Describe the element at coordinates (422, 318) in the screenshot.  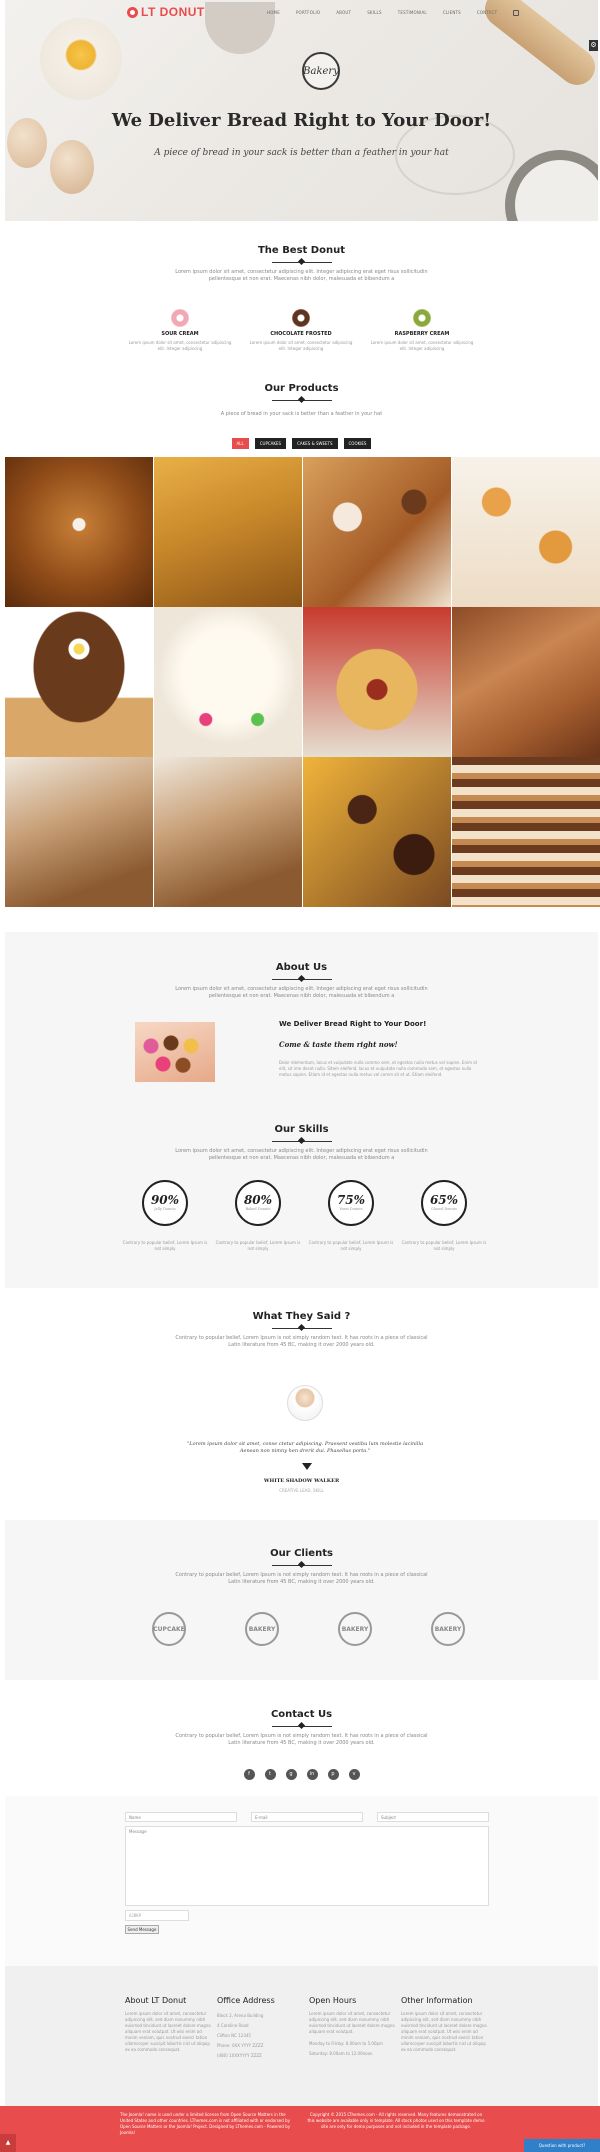
I see `donut-green-icon` at that location.